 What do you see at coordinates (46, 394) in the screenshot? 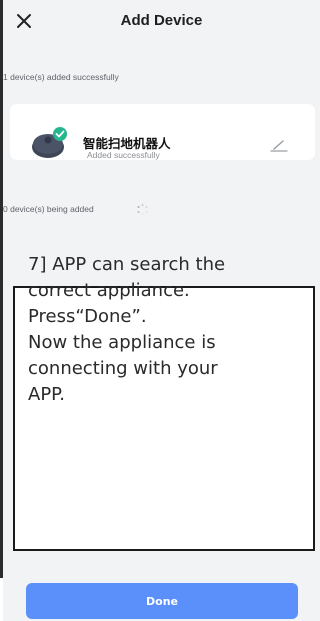
I see `instruction-line: APP.` at bounding box center [46, 394].